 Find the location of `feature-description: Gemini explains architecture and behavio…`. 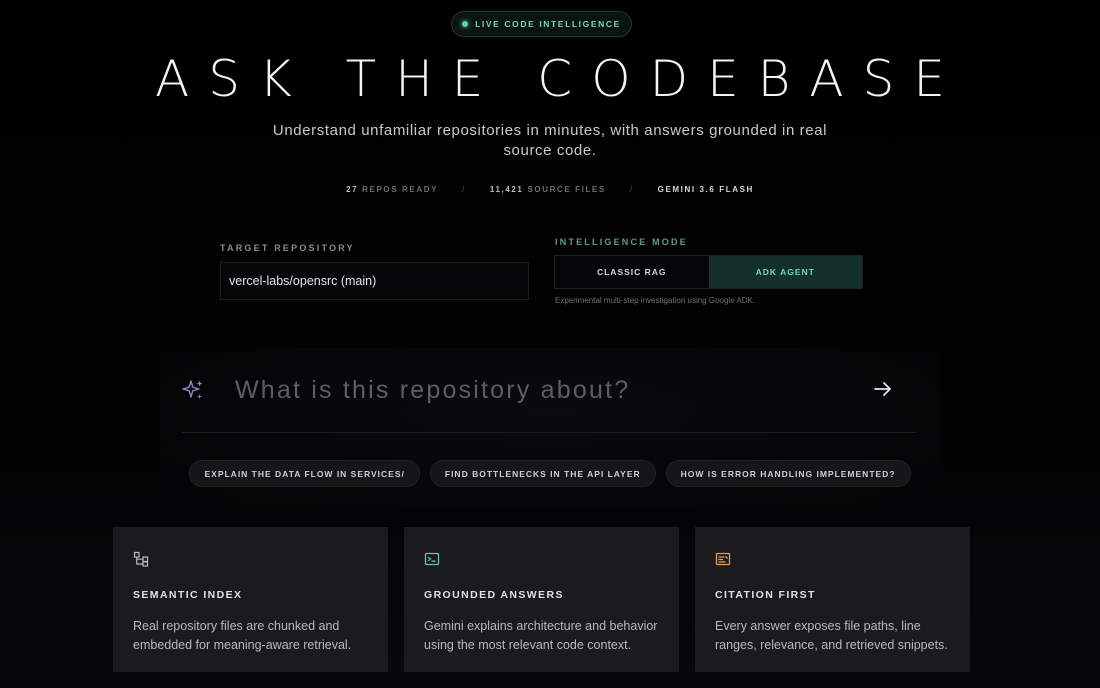

feature-description: Gemini explains architecture and behavio… is located at coordinates (541, 635).